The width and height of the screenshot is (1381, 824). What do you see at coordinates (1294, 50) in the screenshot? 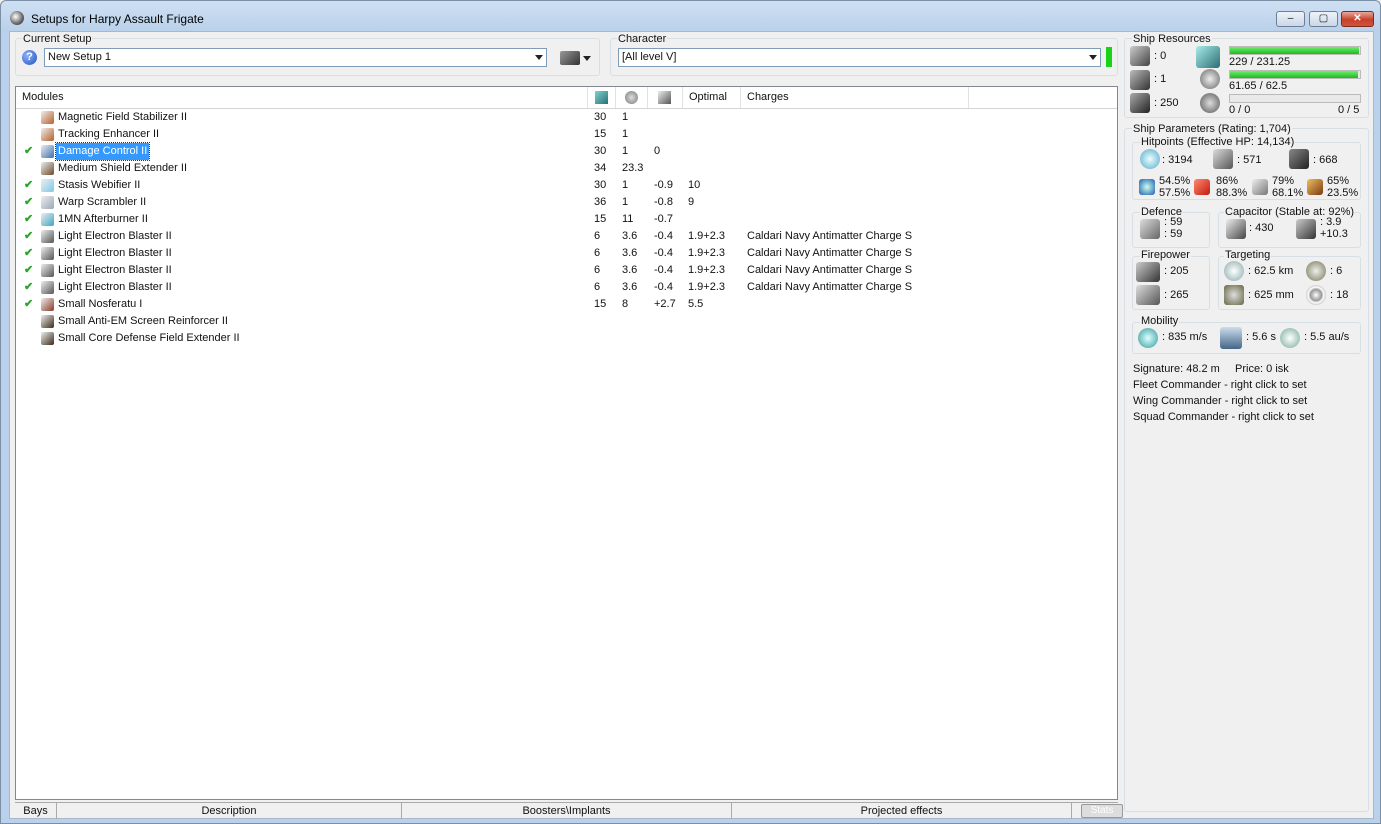
I see `cpu-bar-fill` at bounding box center [1294, 50].